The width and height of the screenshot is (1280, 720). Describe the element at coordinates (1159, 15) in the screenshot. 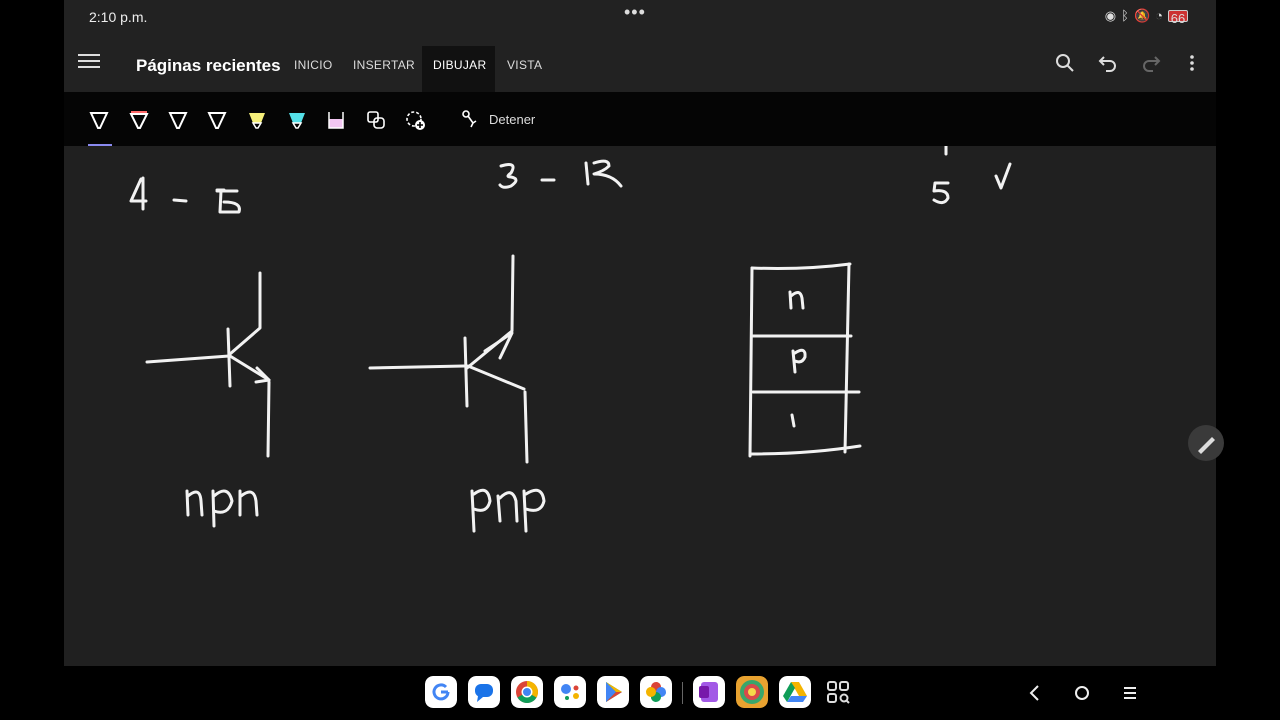

I see `wifi-icon: ◔` at that location.